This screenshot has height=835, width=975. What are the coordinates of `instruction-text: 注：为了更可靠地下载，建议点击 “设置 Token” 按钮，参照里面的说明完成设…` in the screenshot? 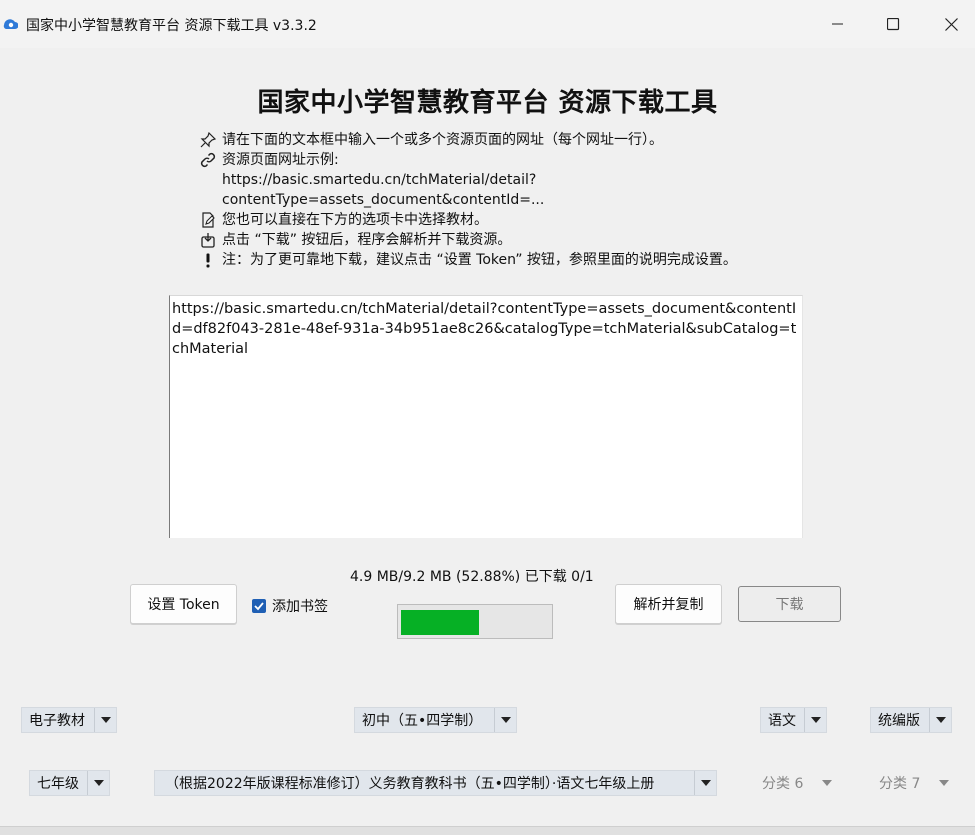 It's located at (479, 260).